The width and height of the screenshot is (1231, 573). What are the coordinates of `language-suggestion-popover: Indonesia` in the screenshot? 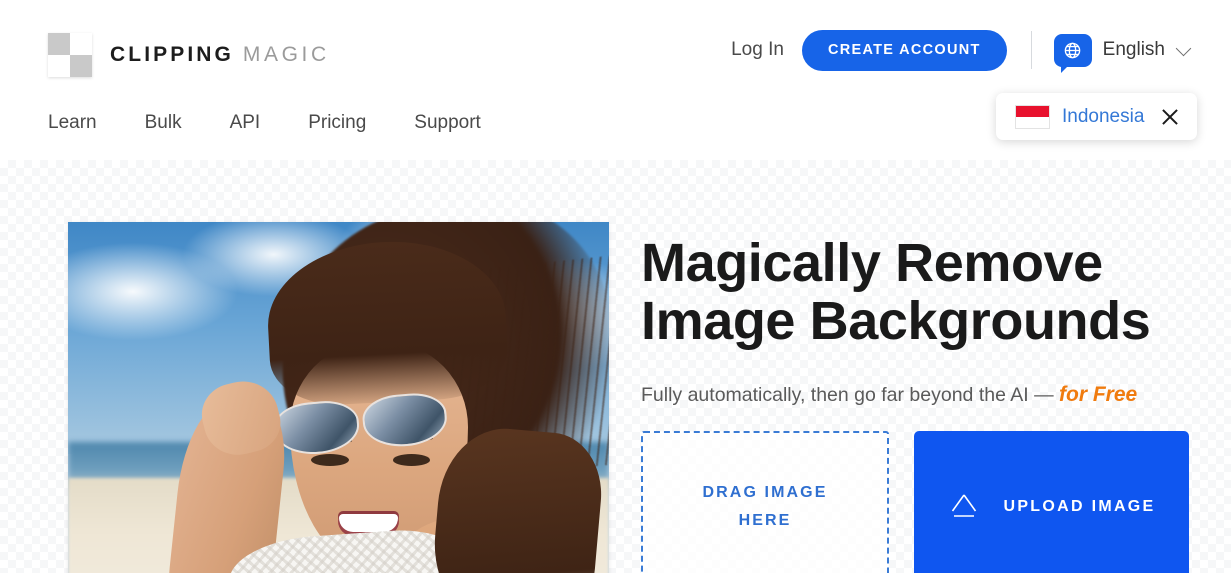 It's located at (1097, 116).